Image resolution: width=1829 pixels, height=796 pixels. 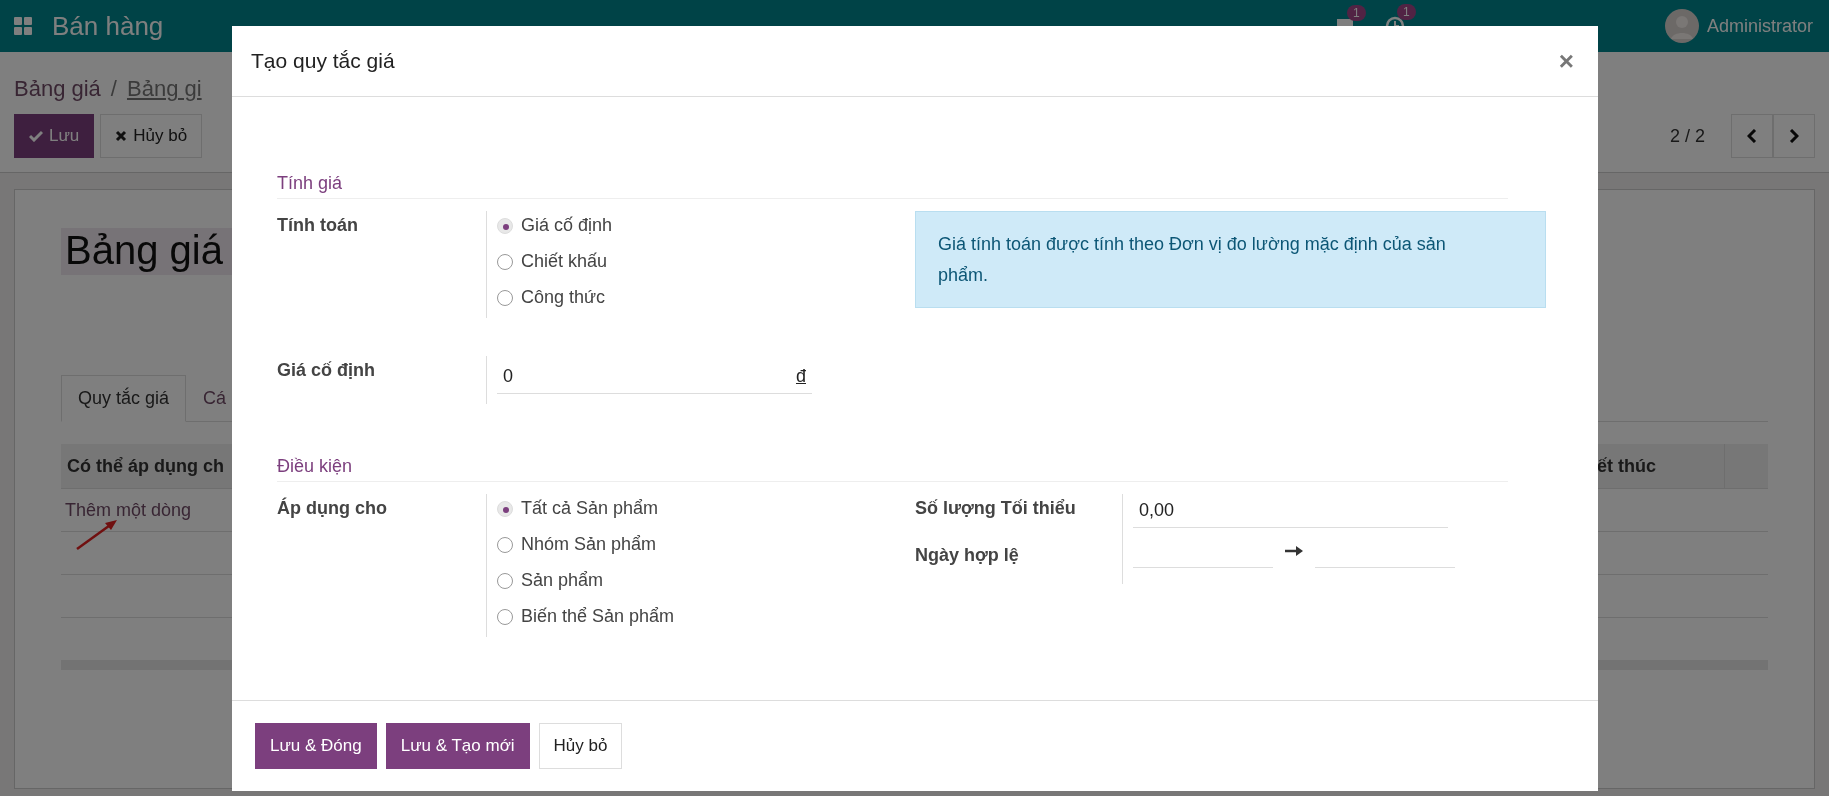 What do you see at coordinates (326, 370) in the screenshot?
I see `field-label: Giá cố định` at bounding box center [326, 370].